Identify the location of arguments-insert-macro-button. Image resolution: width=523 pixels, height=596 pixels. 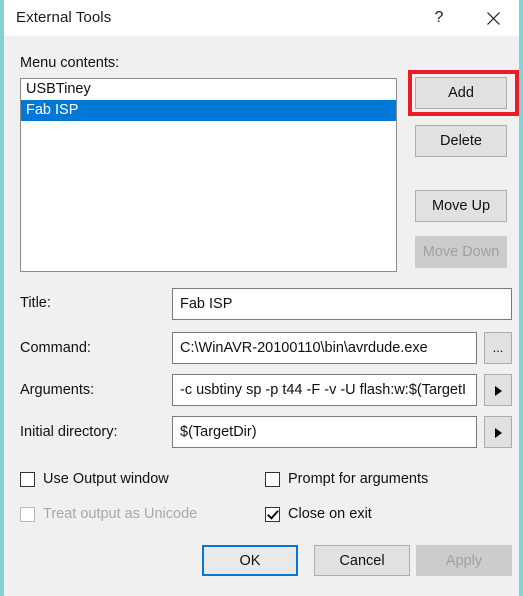
(498, 390).